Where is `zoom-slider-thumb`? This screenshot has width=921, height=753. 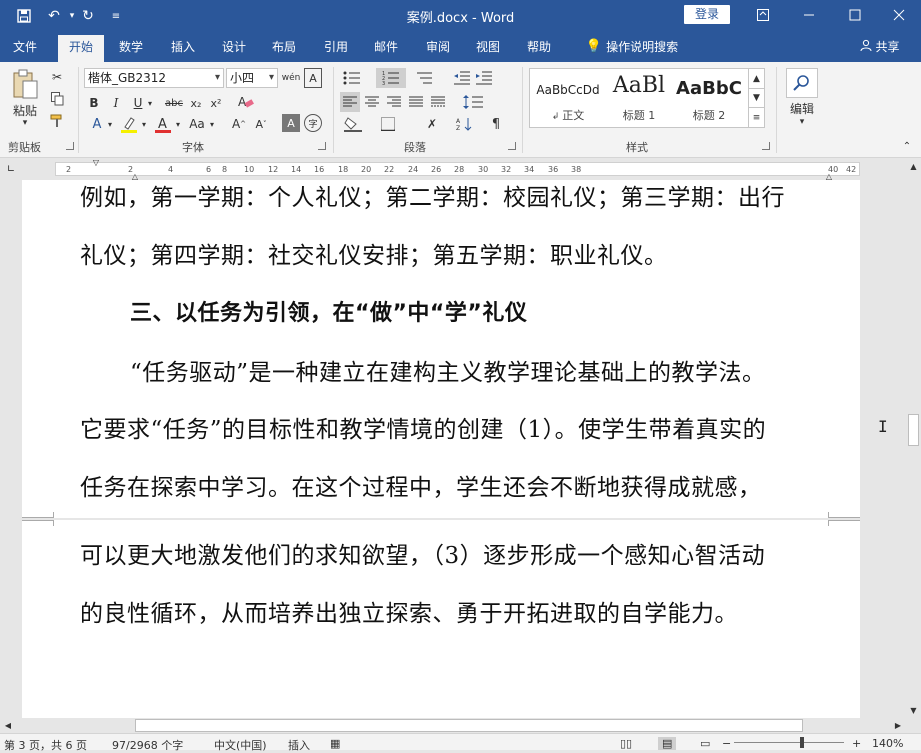 zoom-slider-thumb is located at coordinates (802, 742).